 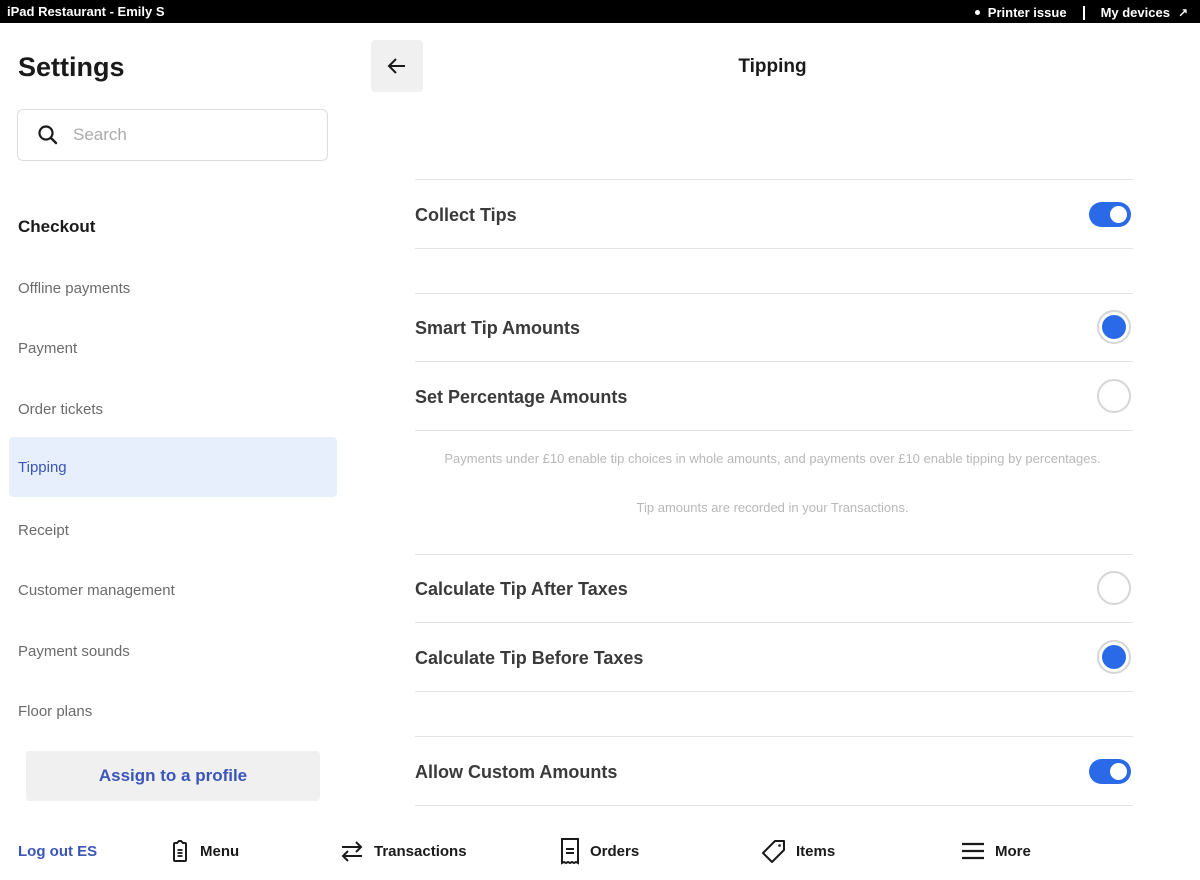 I want to click on tab-label: Menu, so click(x=220, y=851).